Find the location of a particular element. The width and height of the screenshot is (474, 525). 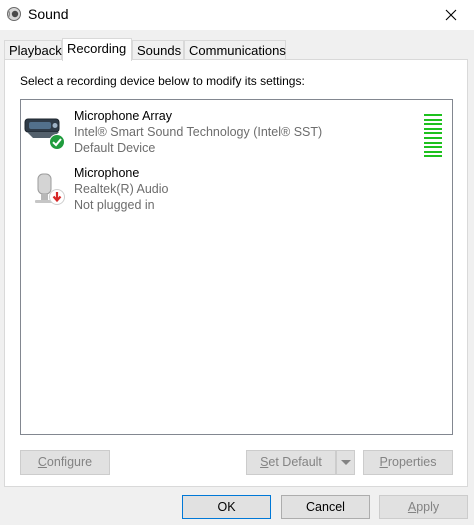

title-bar: Sound is located at coordinates (237, 15).